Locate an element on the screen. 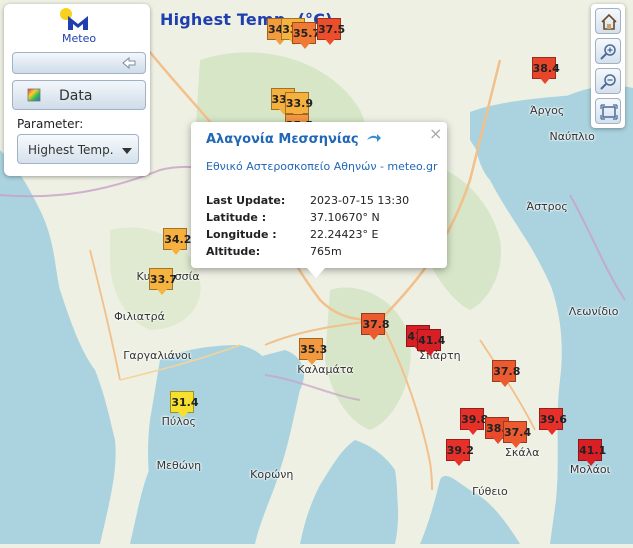 The height and width of the screenshot is (548, 633). popup-field-label: Altitude: is located at coordinates (233, 251).